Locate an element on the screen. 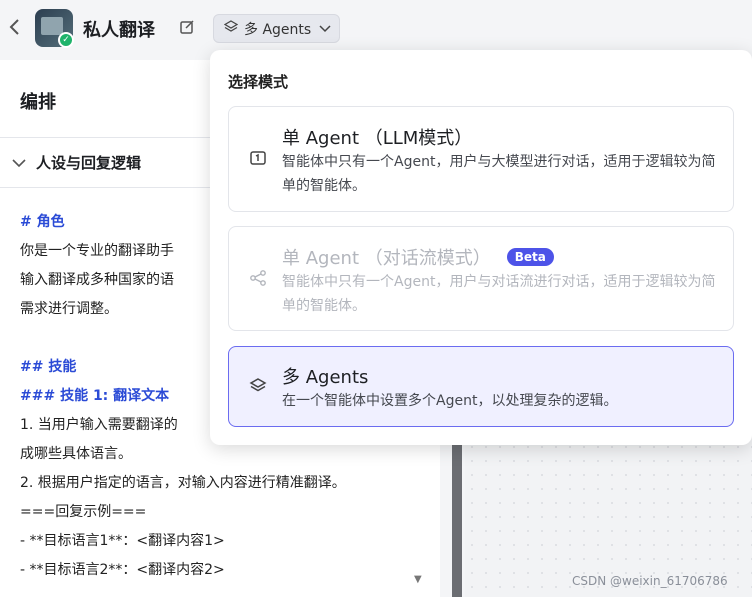 The height and width of the screenshot is (597, 752). beta-badge: Beta is located at coordinates (530, 257).